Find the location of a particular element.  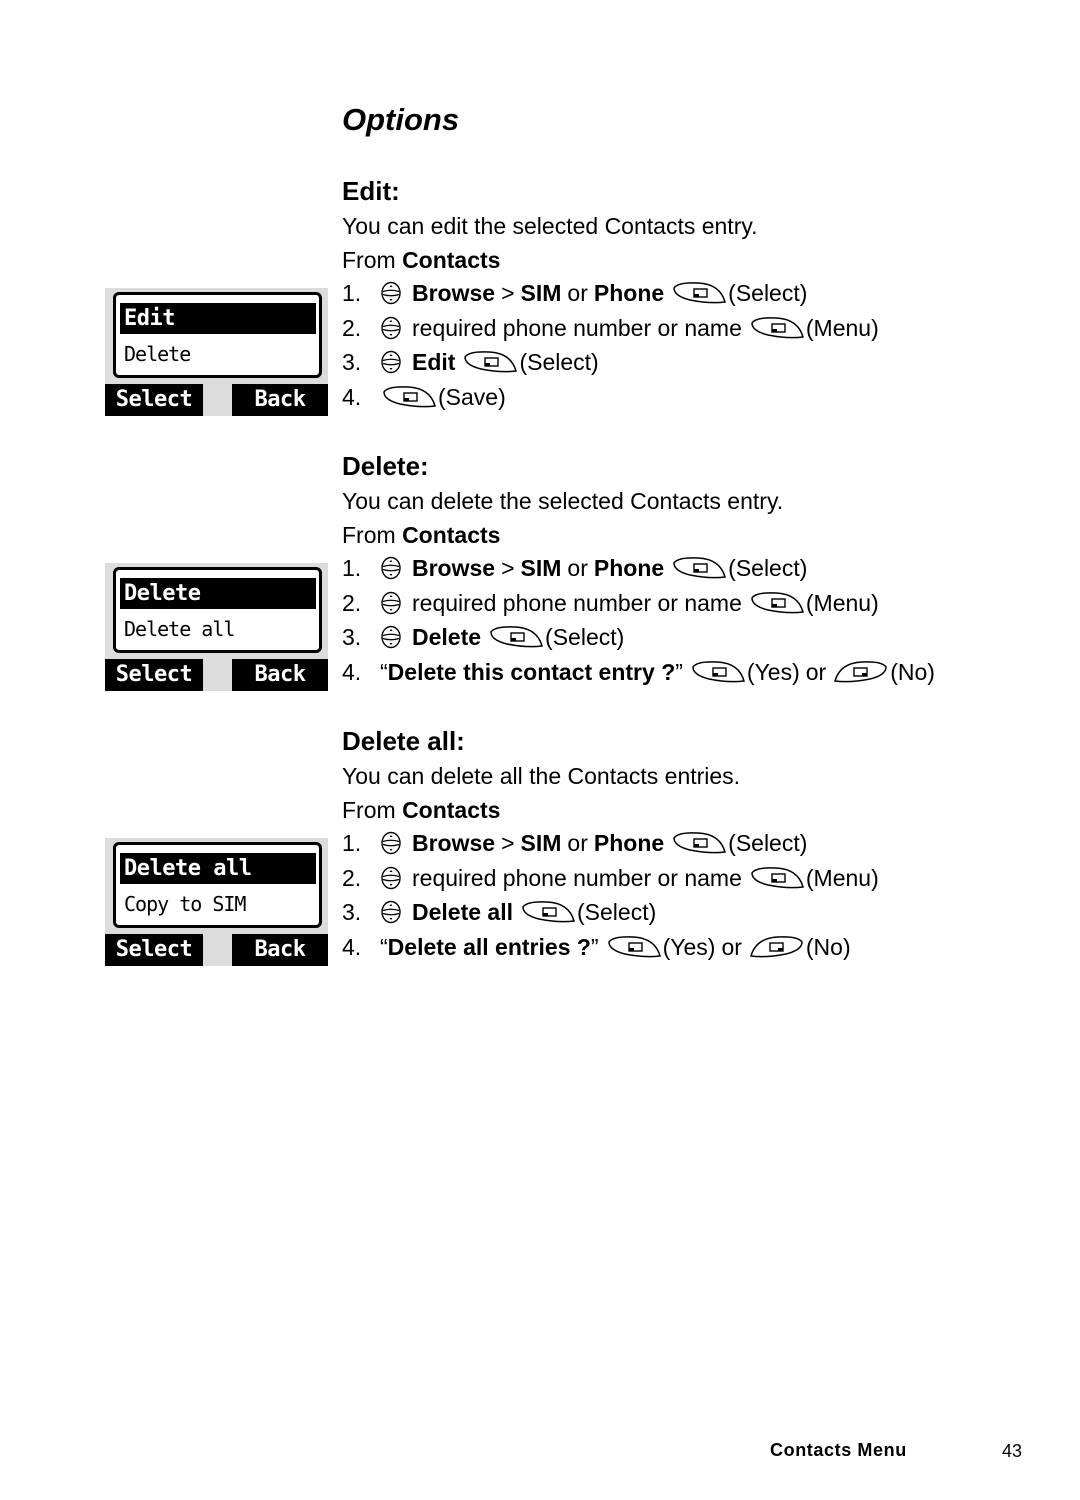

section-heading: Edit: is located at coordinates (371, 191).